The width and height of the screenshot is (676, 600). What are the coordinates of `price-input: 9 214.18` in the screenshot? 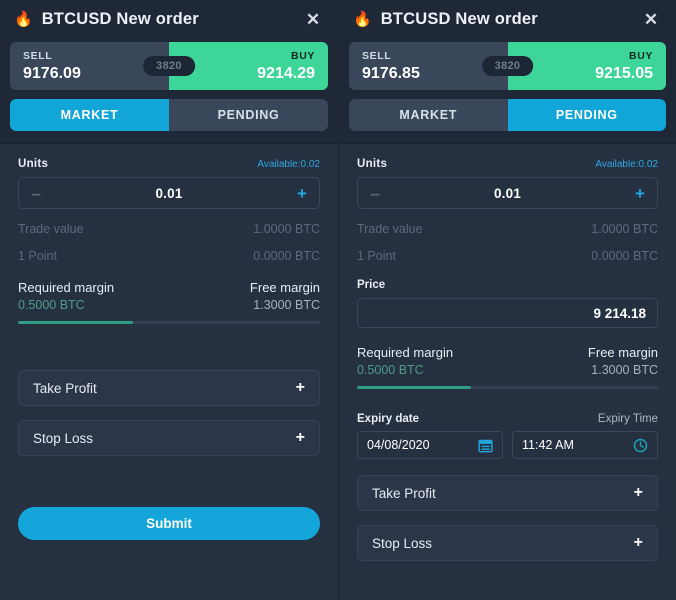 It's located at (507, 313).